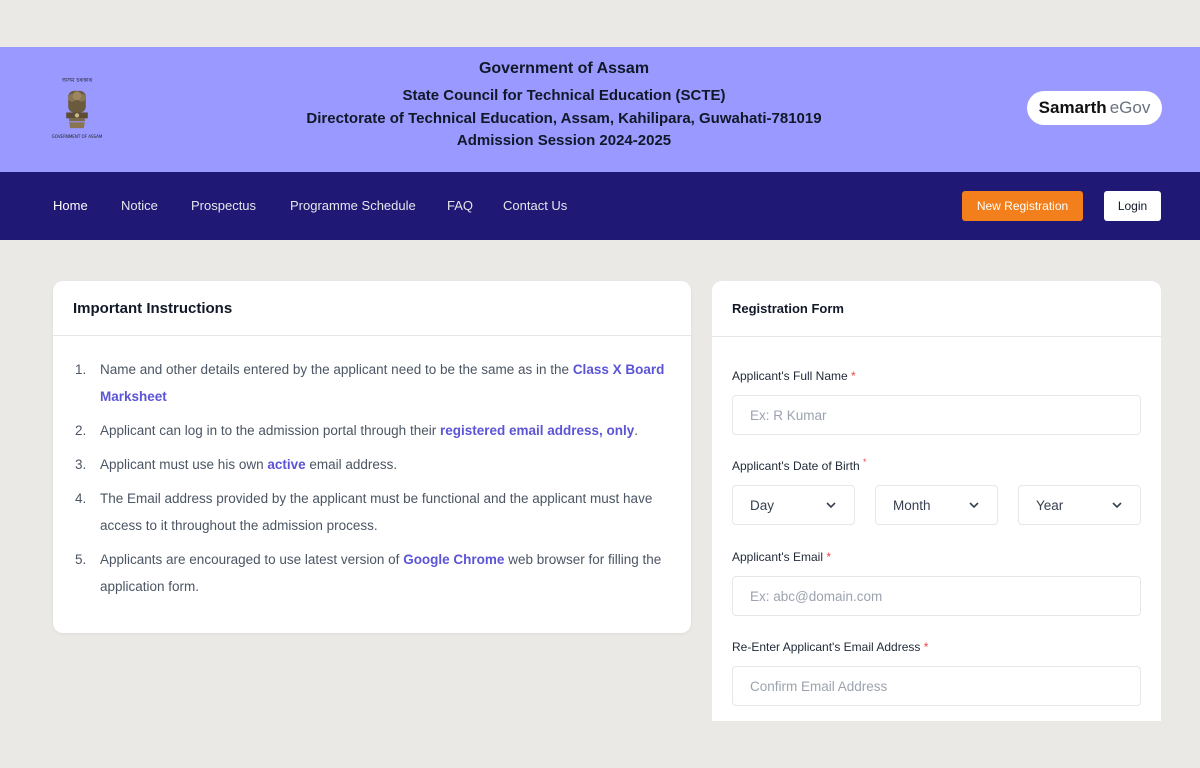 Image resolution: width=1200 pixels, height=768 pixels. What do you see at coordinates (454, 559) in the screenshot?
I see `highlight-text: Google Chrome` at bounding box center [454, 559].